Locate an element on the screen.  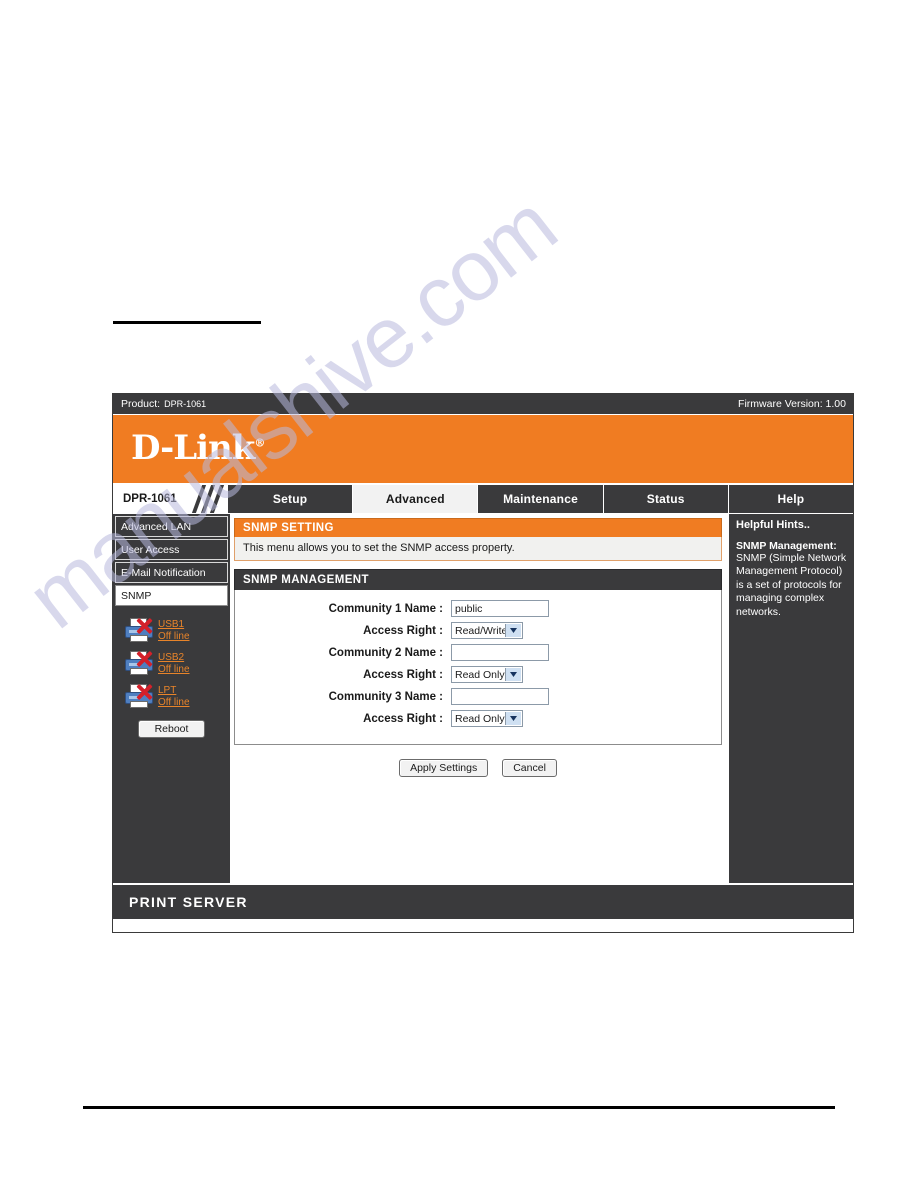
product-label: Product: is located at coordinates (141, 404).